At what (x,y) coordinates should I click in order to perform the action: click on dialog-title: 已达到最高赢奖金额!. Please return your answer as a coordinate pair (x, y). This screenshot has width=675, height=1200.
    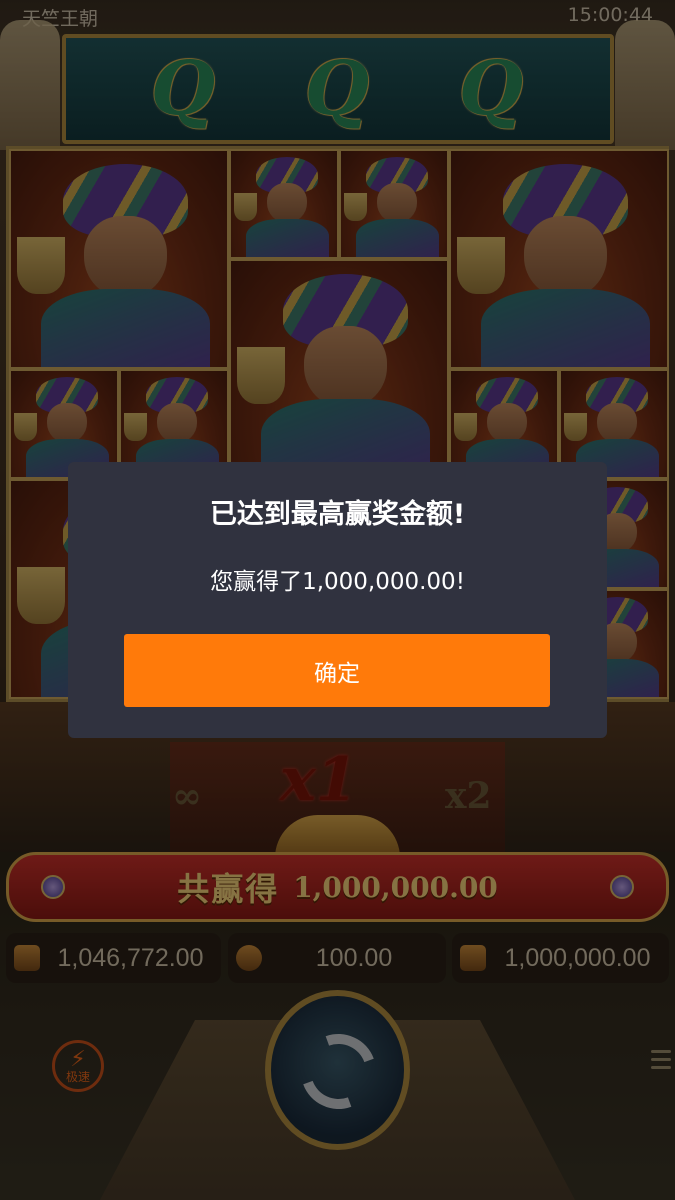
    Looking at the image, I should click on (337, 514).